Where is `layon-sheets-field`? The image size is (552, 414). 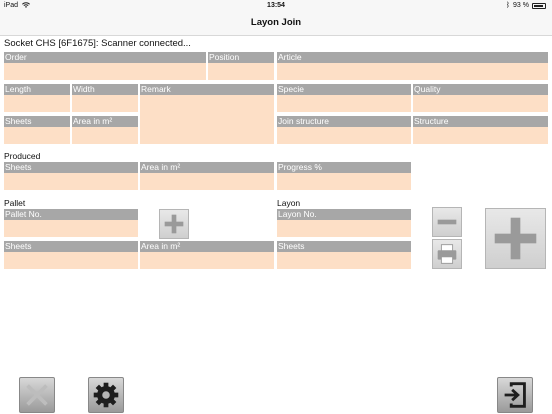
layon-sheets-field is located at coordinates (344, 260).